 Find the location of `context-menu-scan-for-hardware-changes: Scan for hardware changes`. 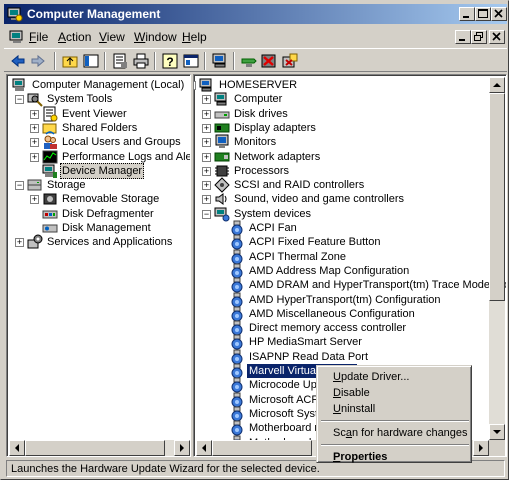

context-menu-scan-for-hardware-changes: Scan for hardware changes is located at coordinates (395, 433).